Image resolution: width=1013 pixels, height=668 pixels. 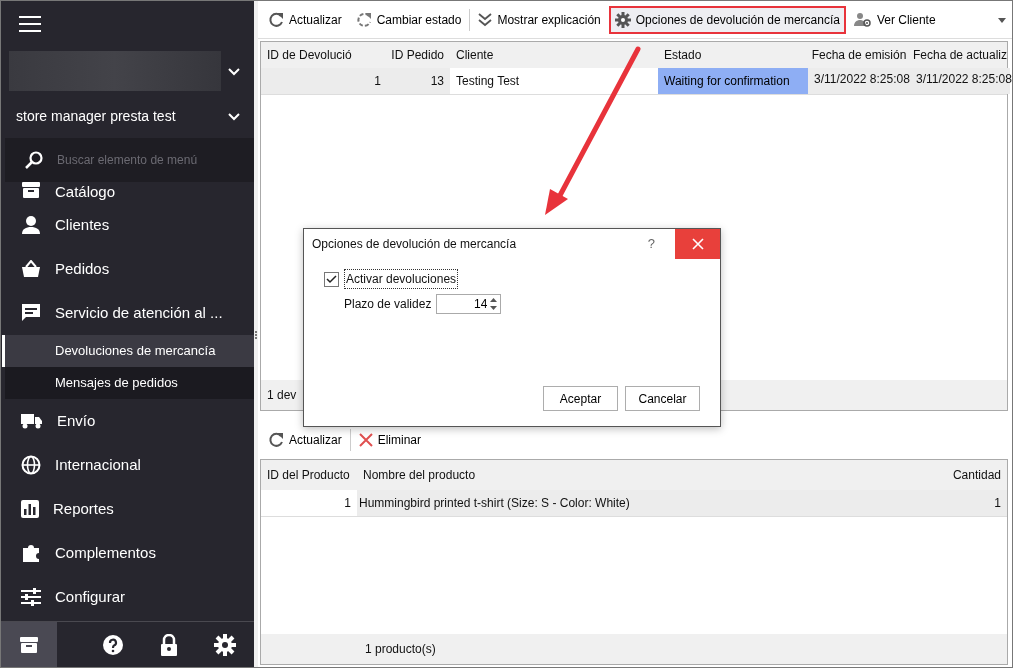 What do you see at coordinates (31, 269) in the screenshot?
I see `basket-icon` at bounding box center [31, 269].